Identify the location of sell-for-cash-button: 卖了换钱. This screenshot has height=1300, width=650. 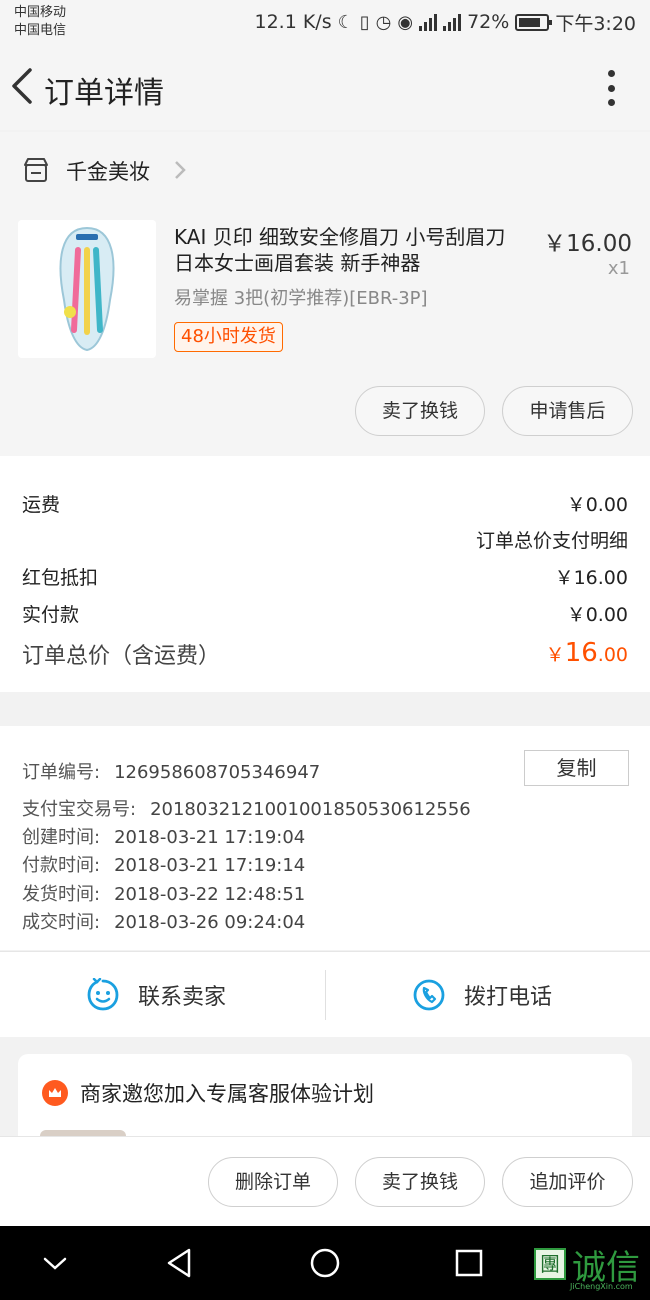
(420, 411).